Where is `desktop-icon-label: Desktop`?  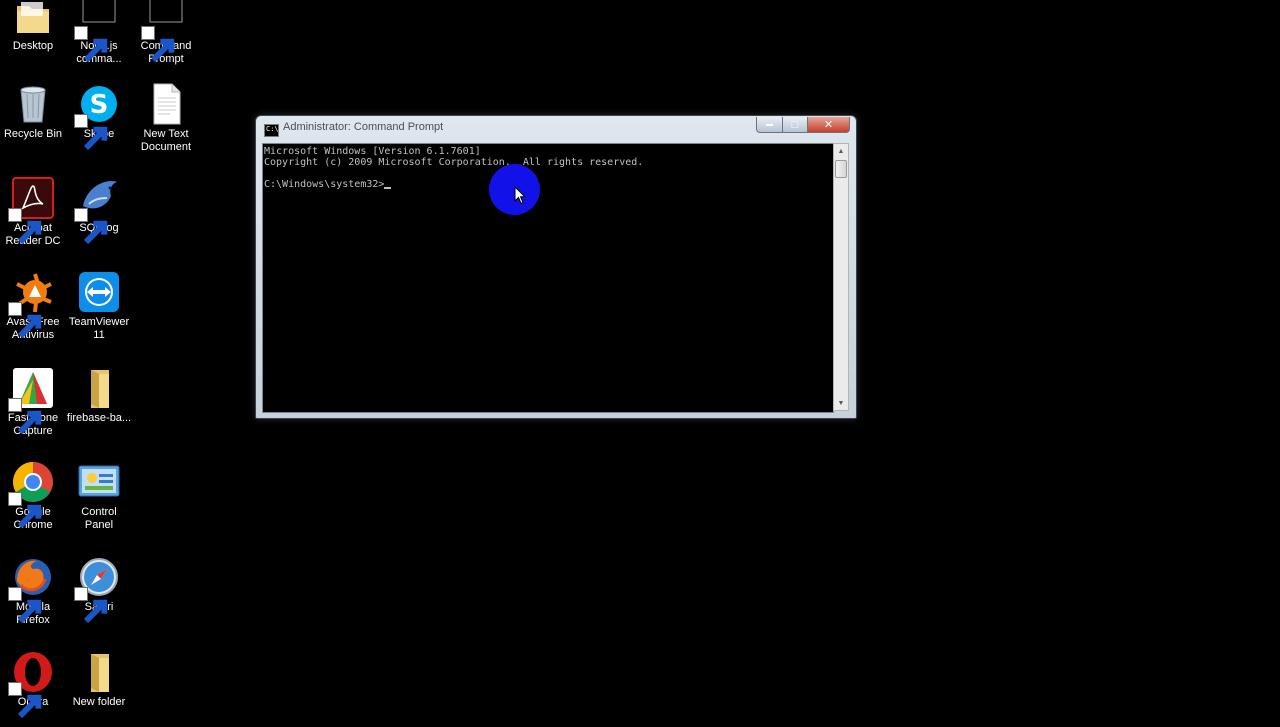
desktop-icon-label: Desktop is located at coordinates (33, 46).